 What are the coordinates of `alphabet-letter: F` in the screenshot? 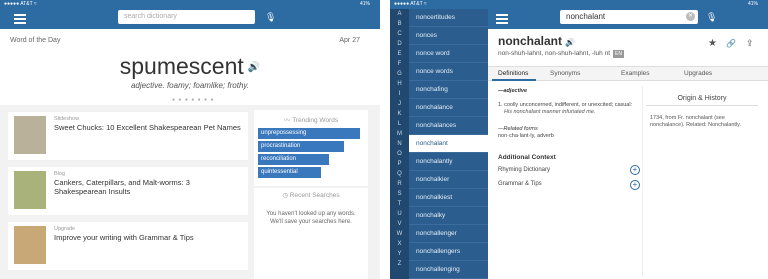 It's located at (399, 64).